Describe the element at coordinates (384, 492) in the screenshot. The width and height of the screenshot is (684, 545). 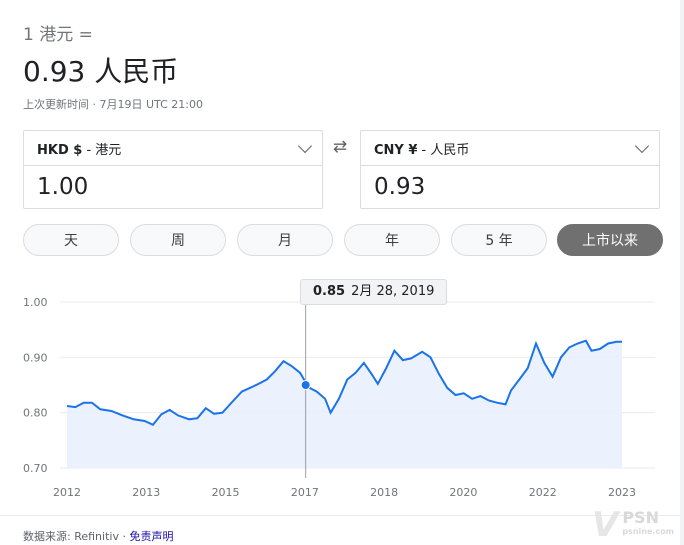
I see `x-tick-label: 2018` at that location.